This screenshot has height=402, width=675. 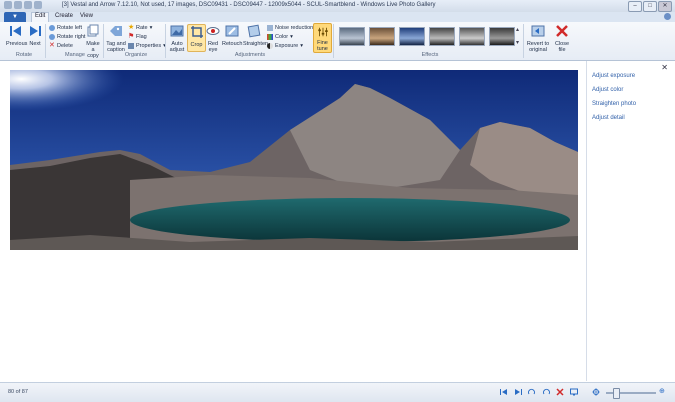 I want to click on next-button: Next, so click(x=35, y=35).